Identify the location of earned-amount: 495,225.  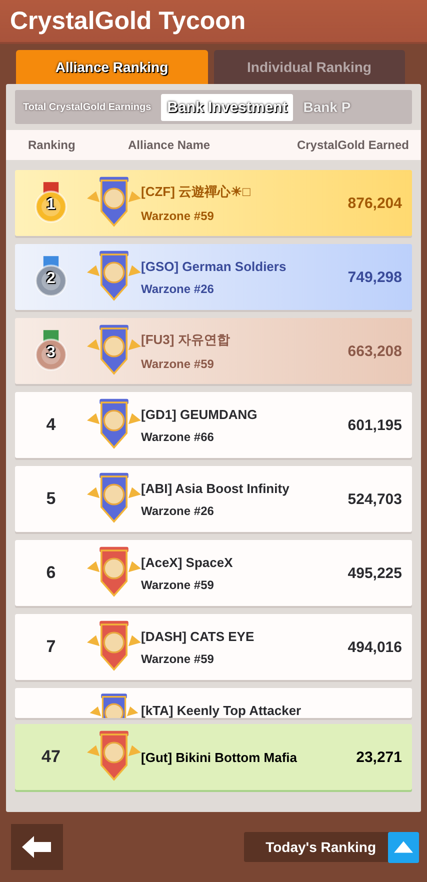
(375, 573).